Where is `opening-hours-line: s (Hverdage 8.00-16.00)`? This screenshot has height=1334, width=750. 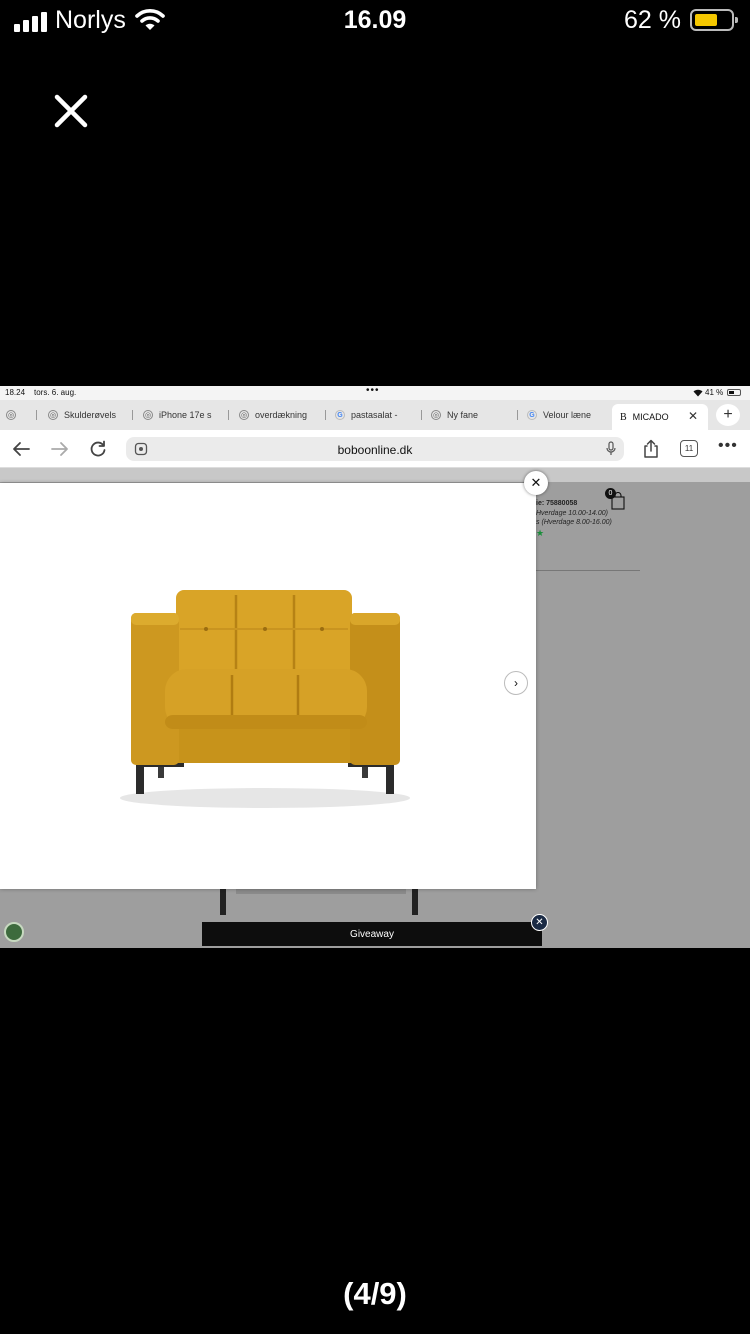 opening-hours-line: s (Hverdage 8.00-16.00) is located at coordinates (574, 522).